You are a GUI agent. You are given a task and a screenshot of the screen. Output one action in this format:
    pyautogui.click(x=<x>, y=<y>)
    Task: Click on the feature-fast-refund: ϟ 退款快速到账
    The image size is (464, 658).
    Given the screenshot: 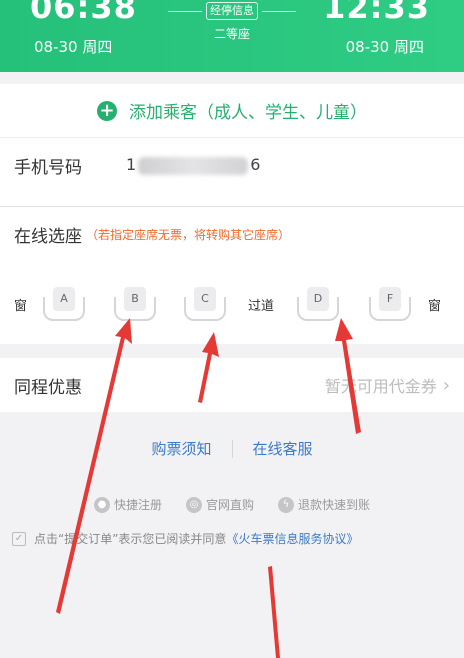 What is the action you would take?
    pyautogui.click(x=324, y=504)
    